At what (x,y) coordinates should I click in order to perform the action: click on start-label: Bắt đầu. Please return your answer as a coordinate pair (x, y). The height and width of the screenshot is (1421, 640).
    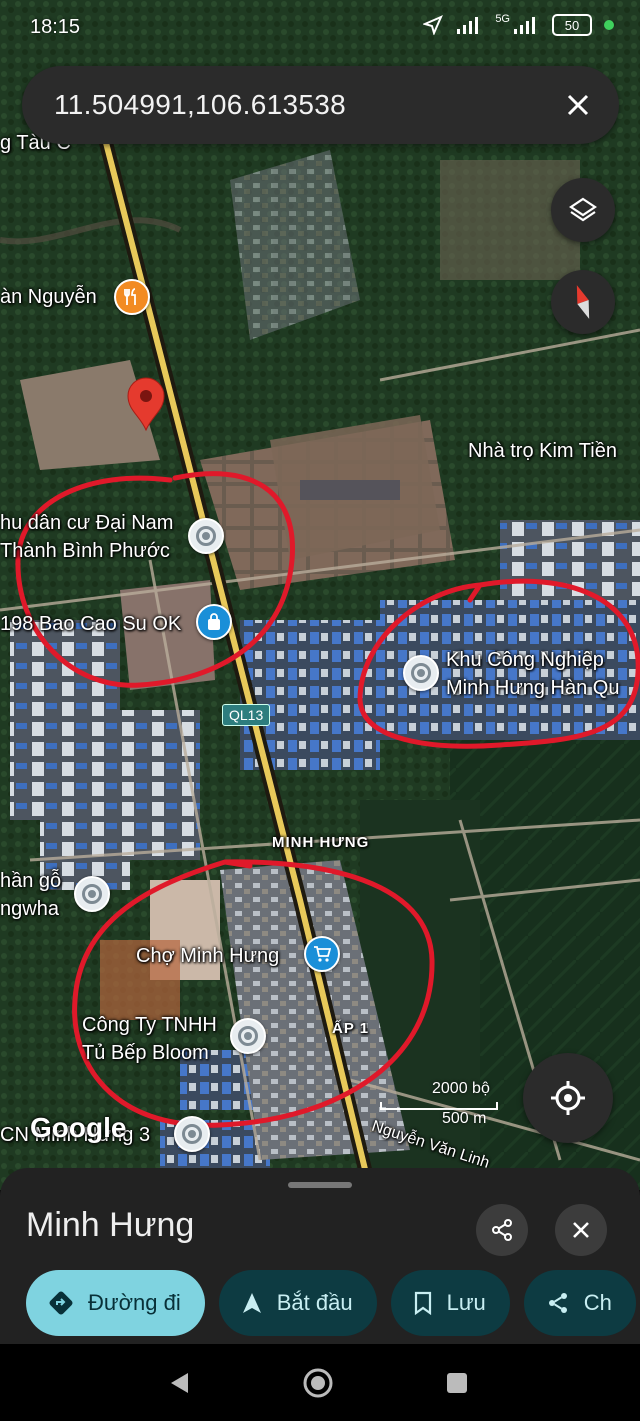
    Looking at the image, I should click on (314, 1302).